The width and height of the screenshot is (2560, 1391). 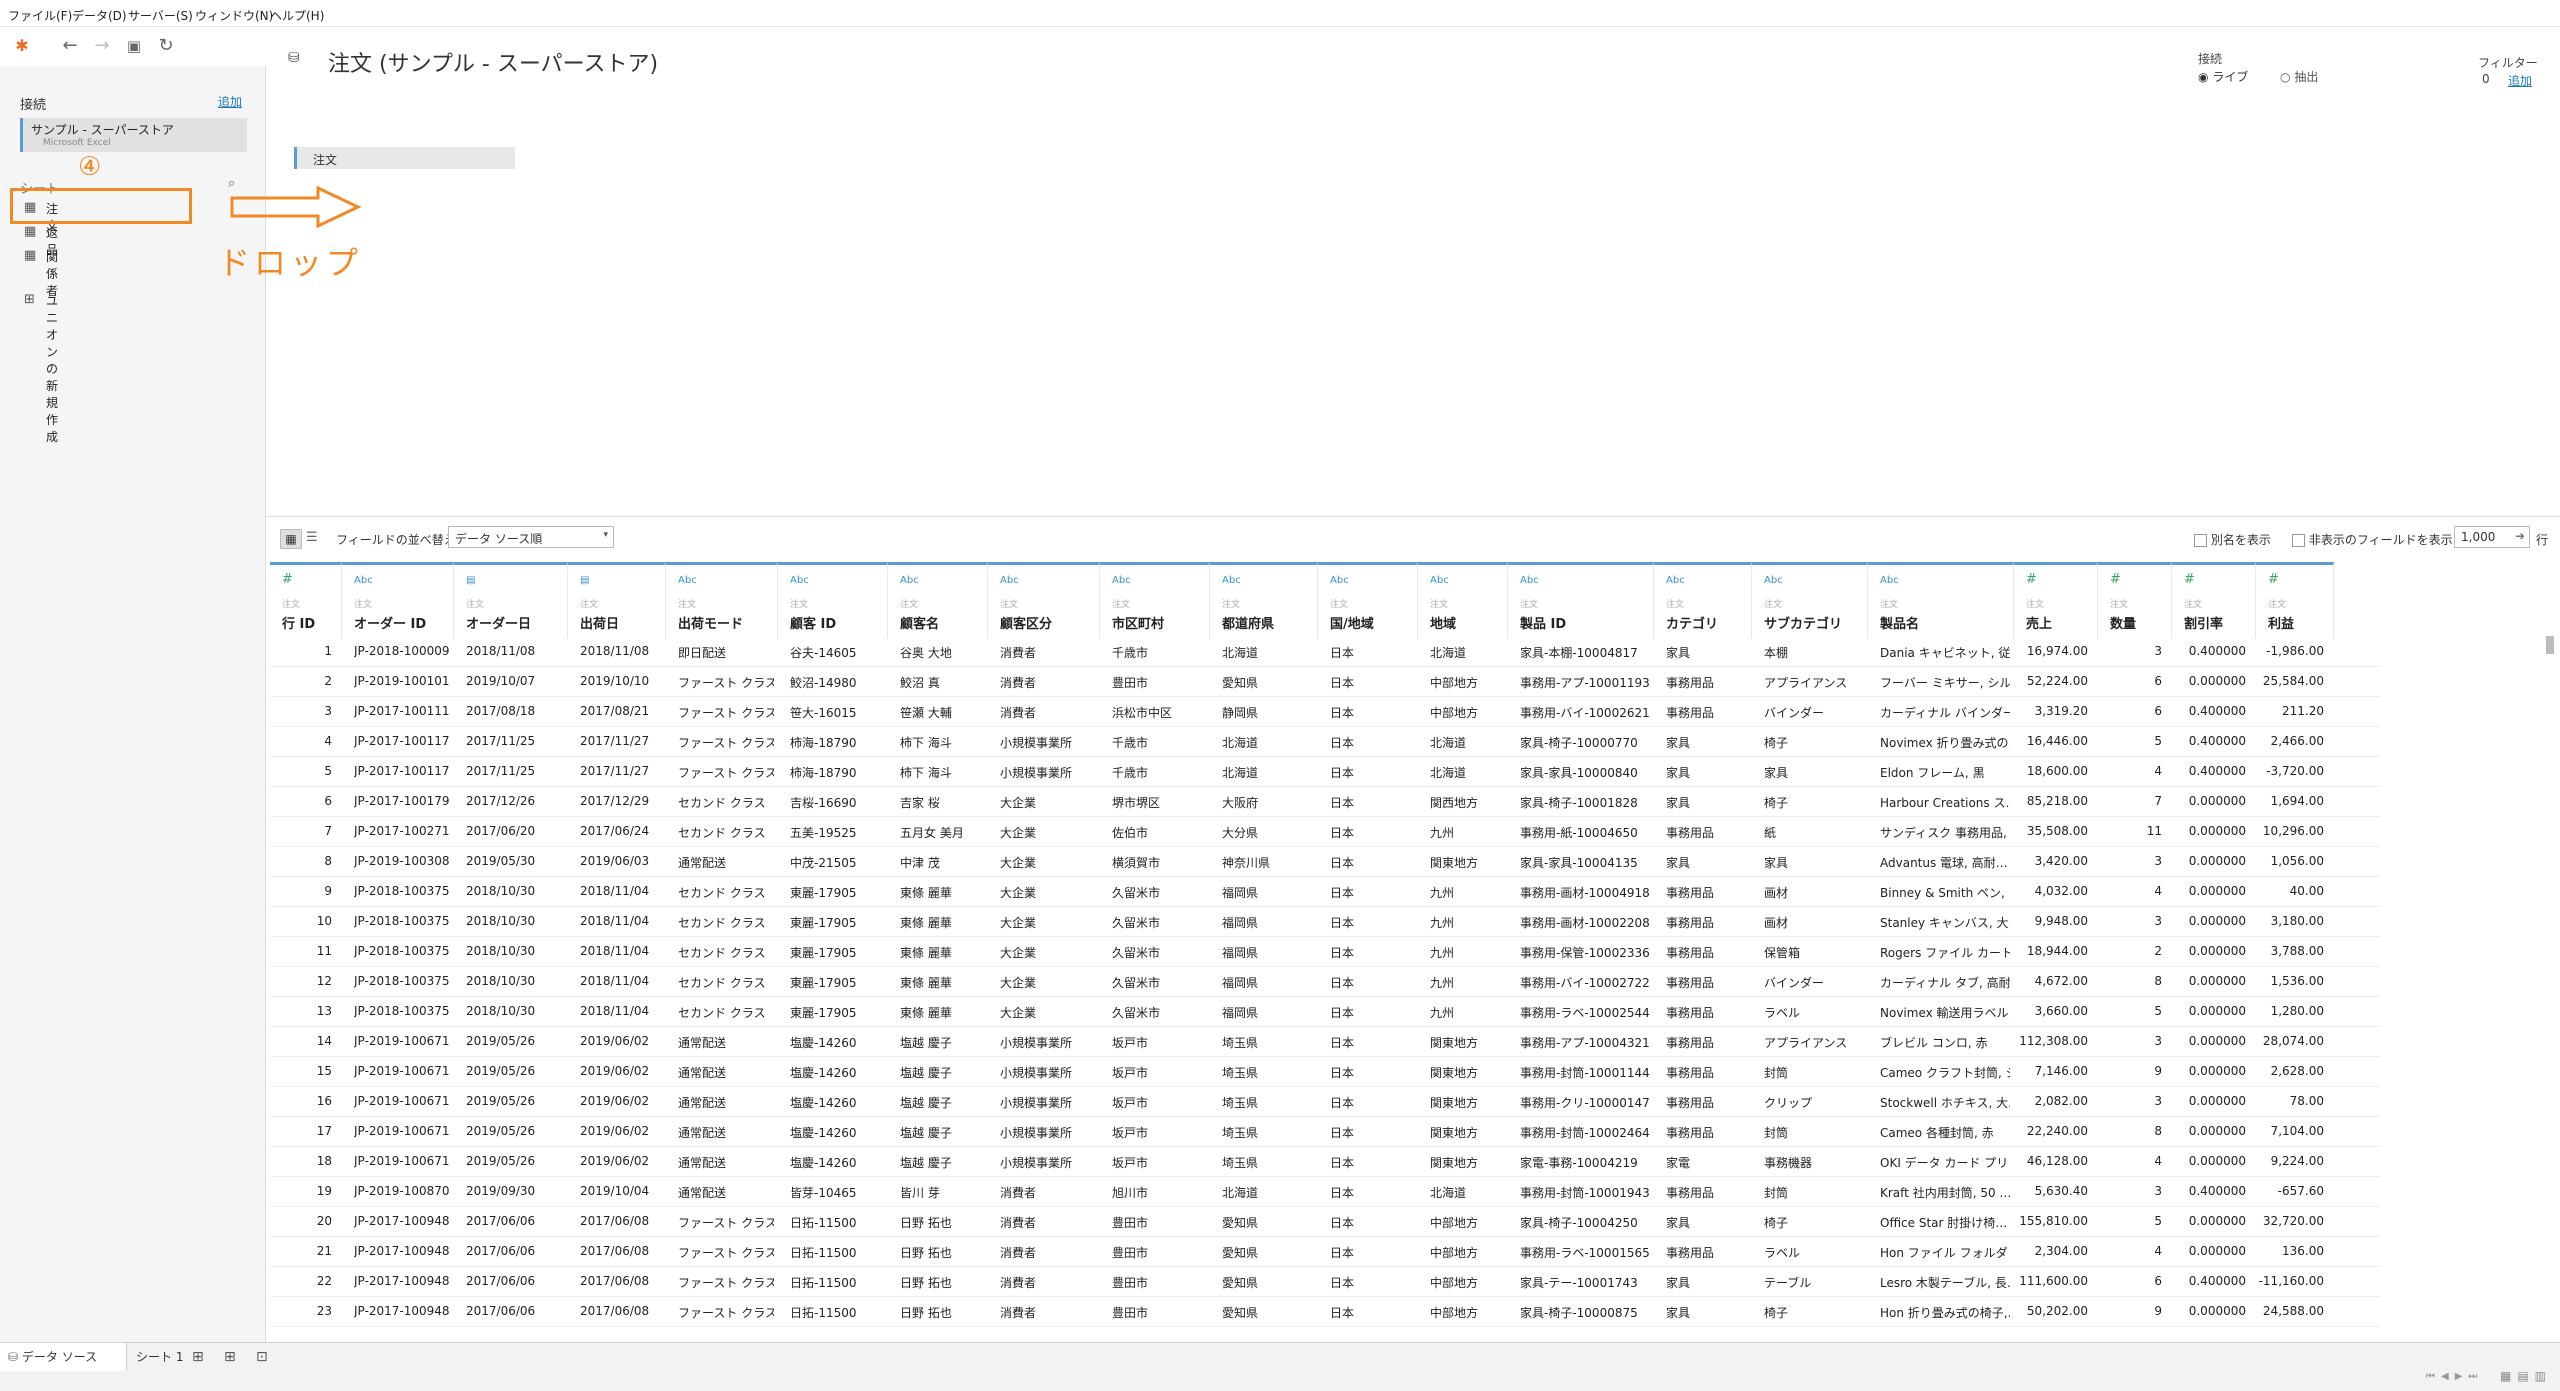 I want to click on menu-data: データ(D), so click(x=99, y=15).